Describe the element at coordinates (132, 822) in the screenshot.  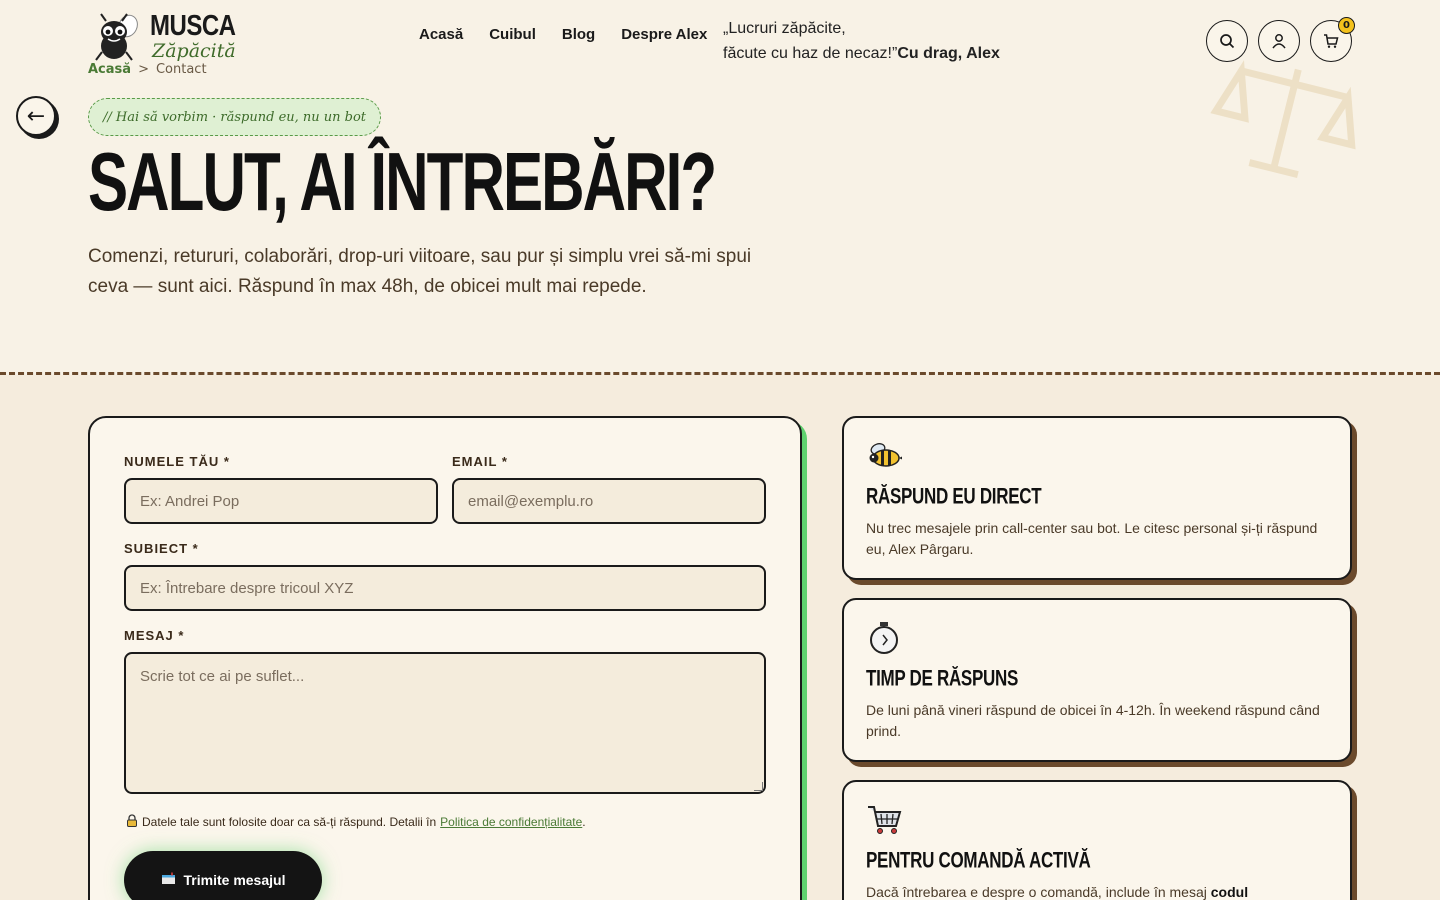
I see `lock-icon` at that location.